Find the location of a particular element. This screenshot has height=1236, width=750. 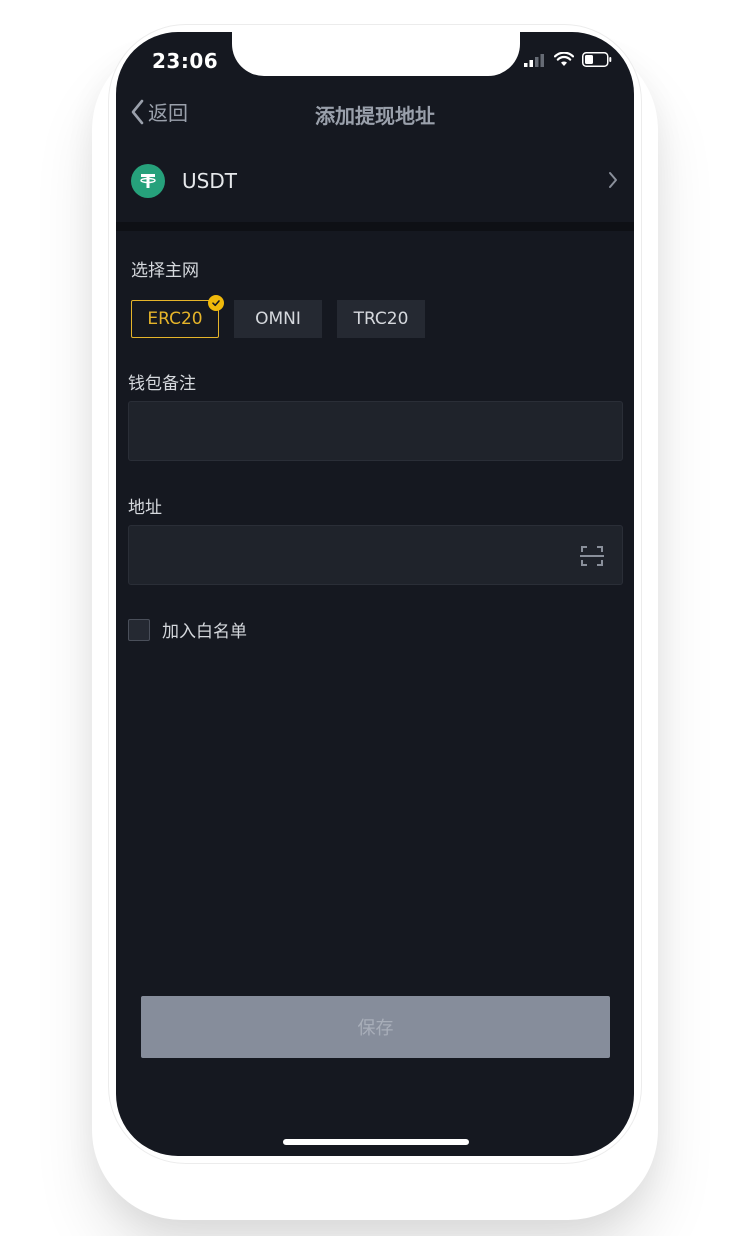

scan-icon is located at coordinates (592, 556).